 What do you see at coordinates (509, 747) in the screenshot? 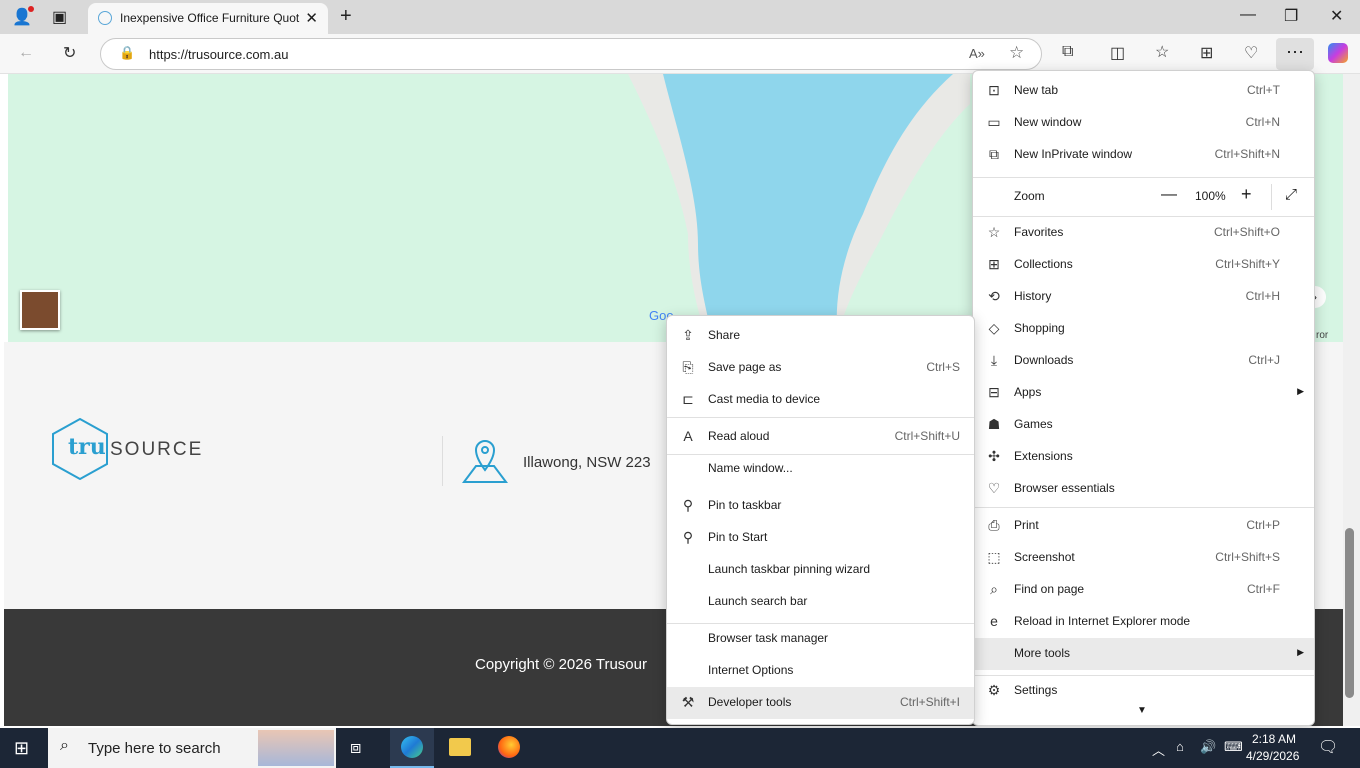
I see `firefox-icon` at bounding box center [509, 747].